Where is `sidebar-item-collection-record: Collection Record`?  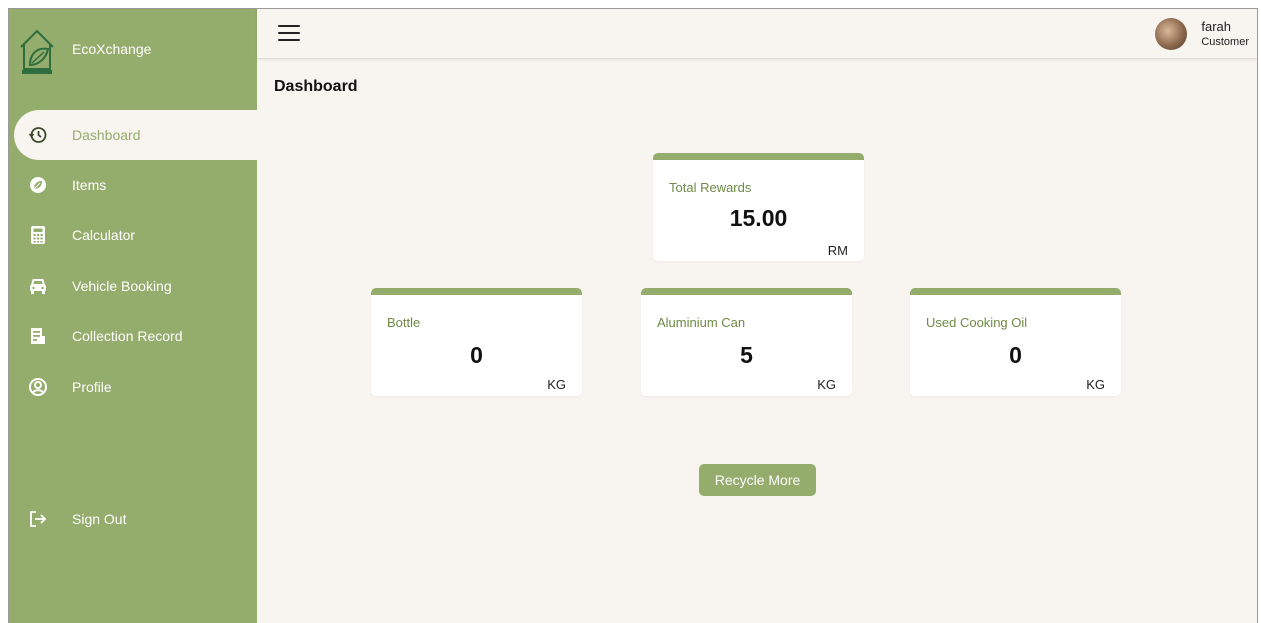 sidebar-item-collection-record: Collection Record is located at coordinates (133, 336).